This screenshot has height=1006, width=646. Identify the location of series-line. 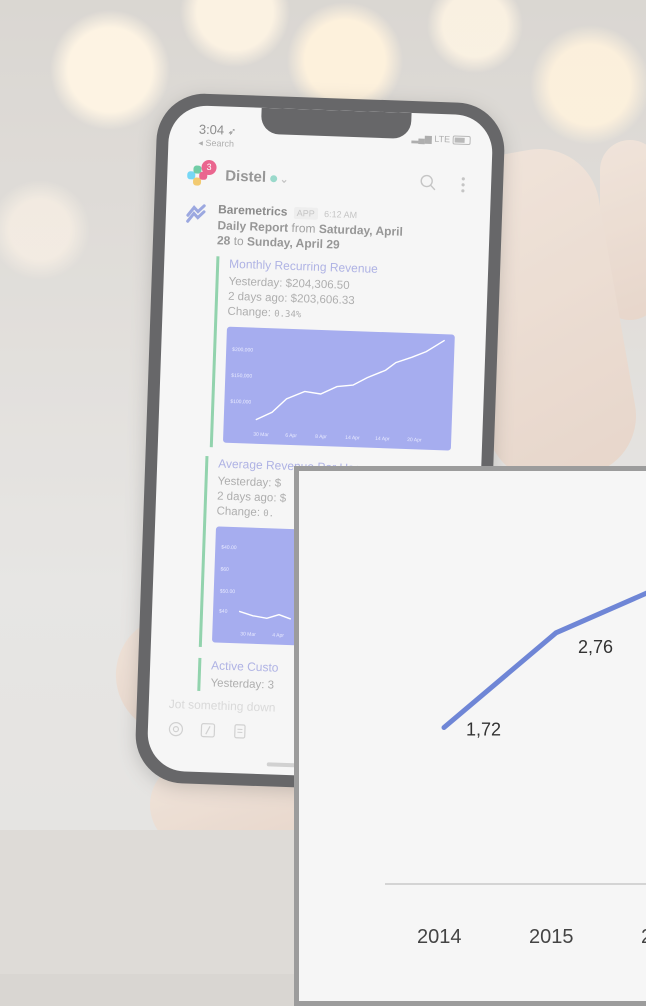
(545, 656).